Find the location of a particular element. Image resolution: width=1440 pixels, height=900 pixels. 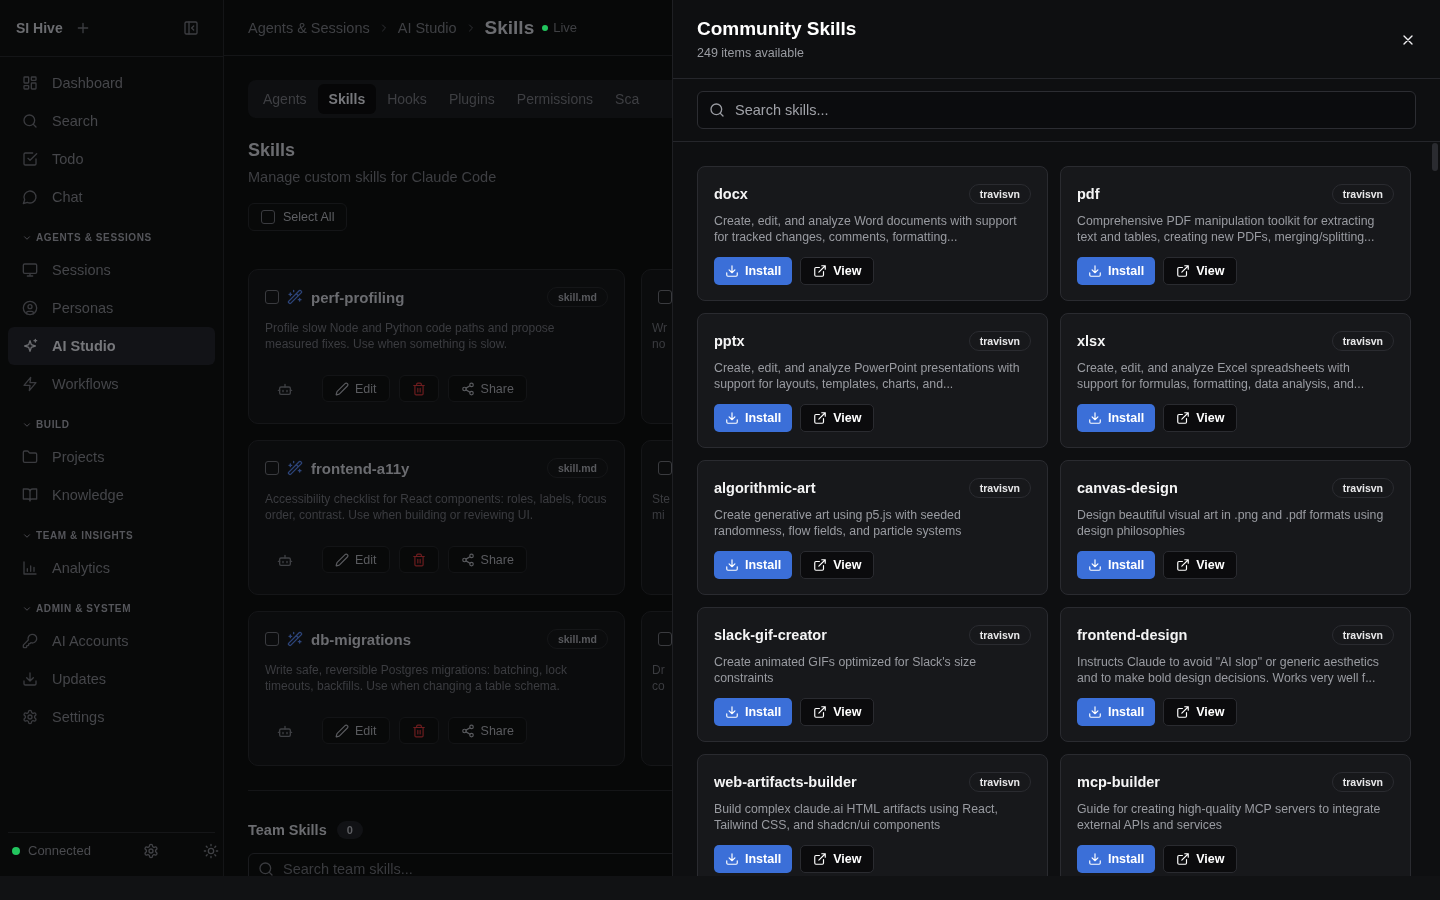

nav-item: Settings is located at coordinates (111, 717).